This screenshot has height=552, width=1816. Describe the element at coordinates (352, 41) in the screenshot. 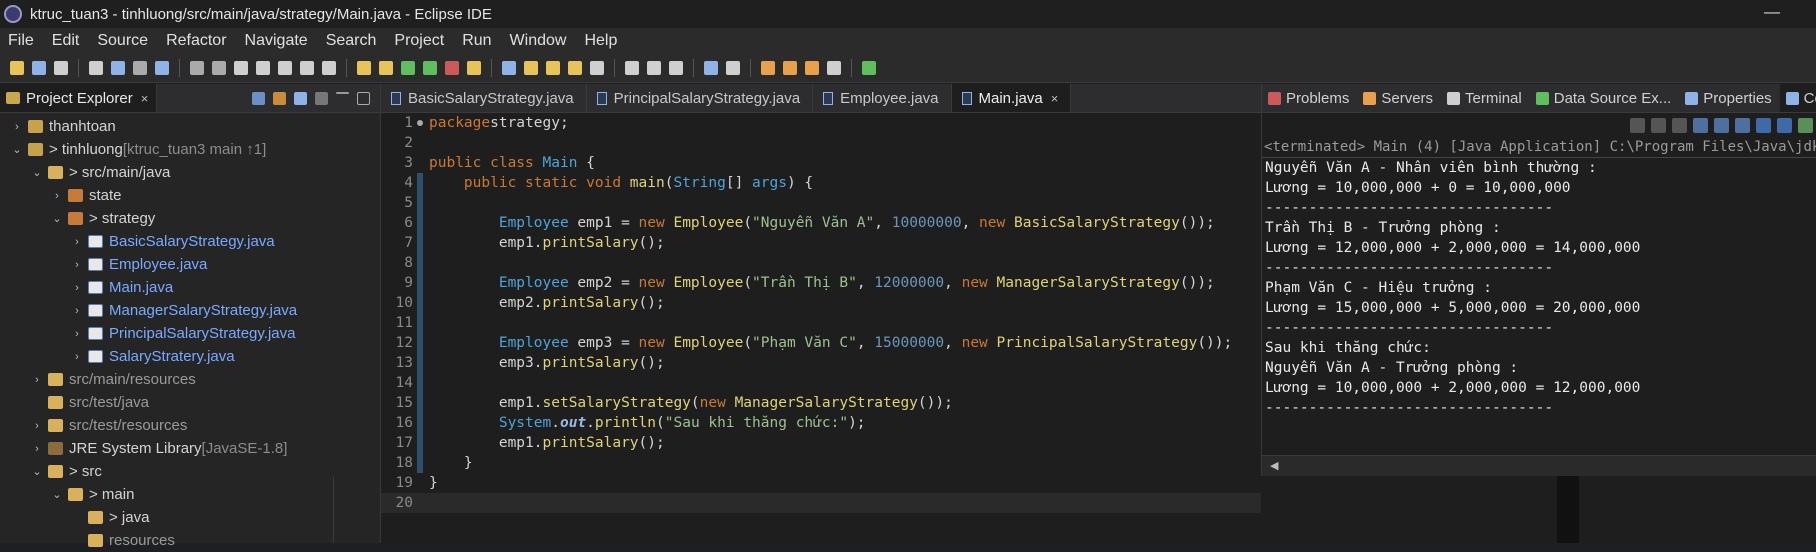

I see `menu-search: Search` at that location.